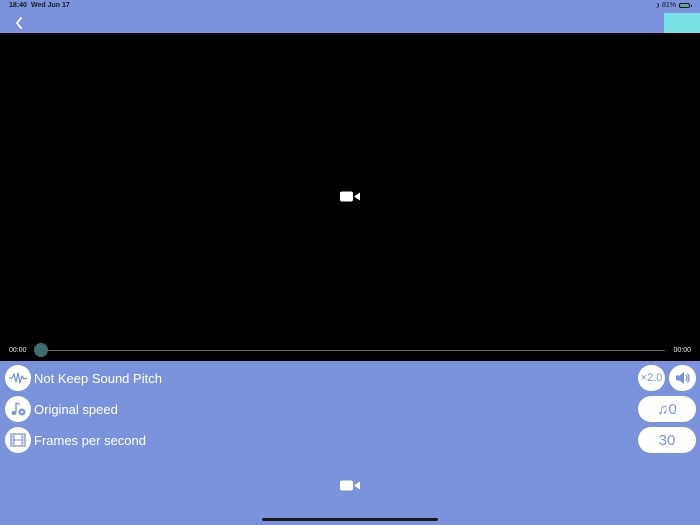 This screenshot has width=700, height=525. I want to click on status-date: Wed Jun 17, so click(50, 5).